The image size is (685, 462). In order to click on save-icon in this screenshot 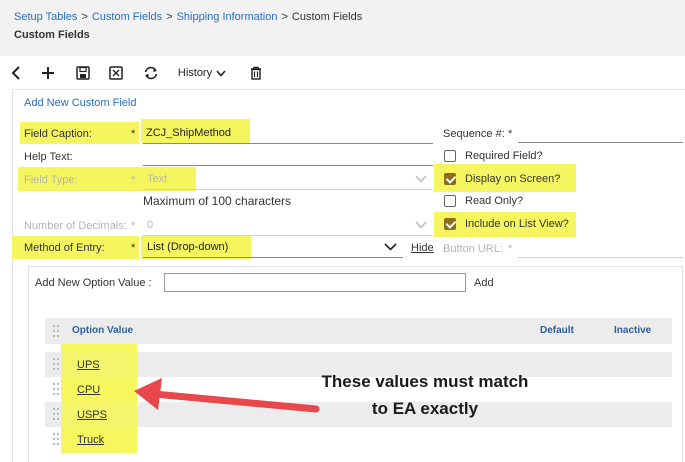, I will do `click(83, 73)`.